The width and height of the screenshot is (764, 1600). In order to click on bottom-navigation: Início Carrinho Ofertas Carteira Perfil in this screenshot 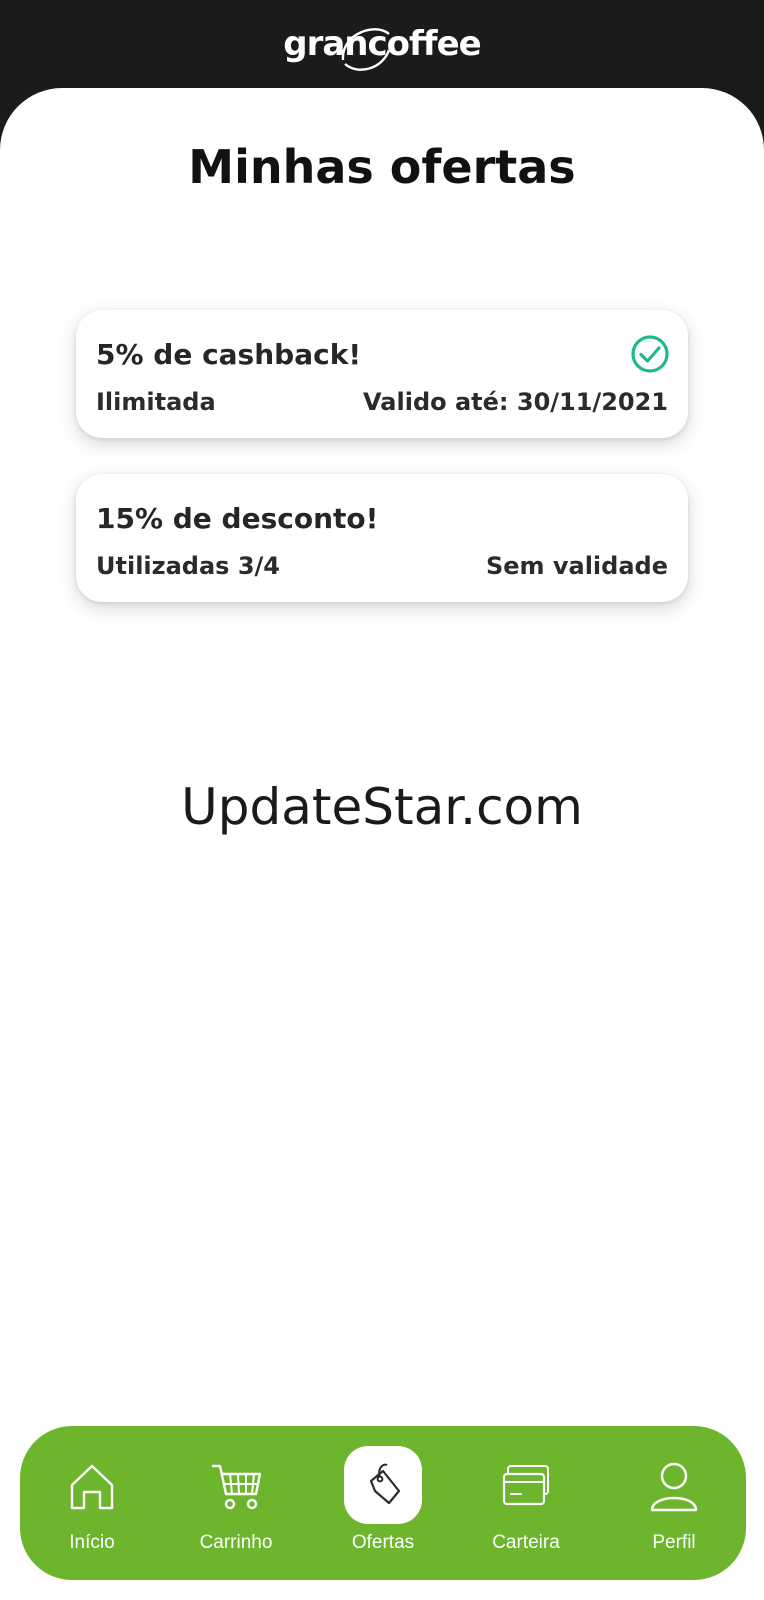, I will do `click(383, 1503)`.